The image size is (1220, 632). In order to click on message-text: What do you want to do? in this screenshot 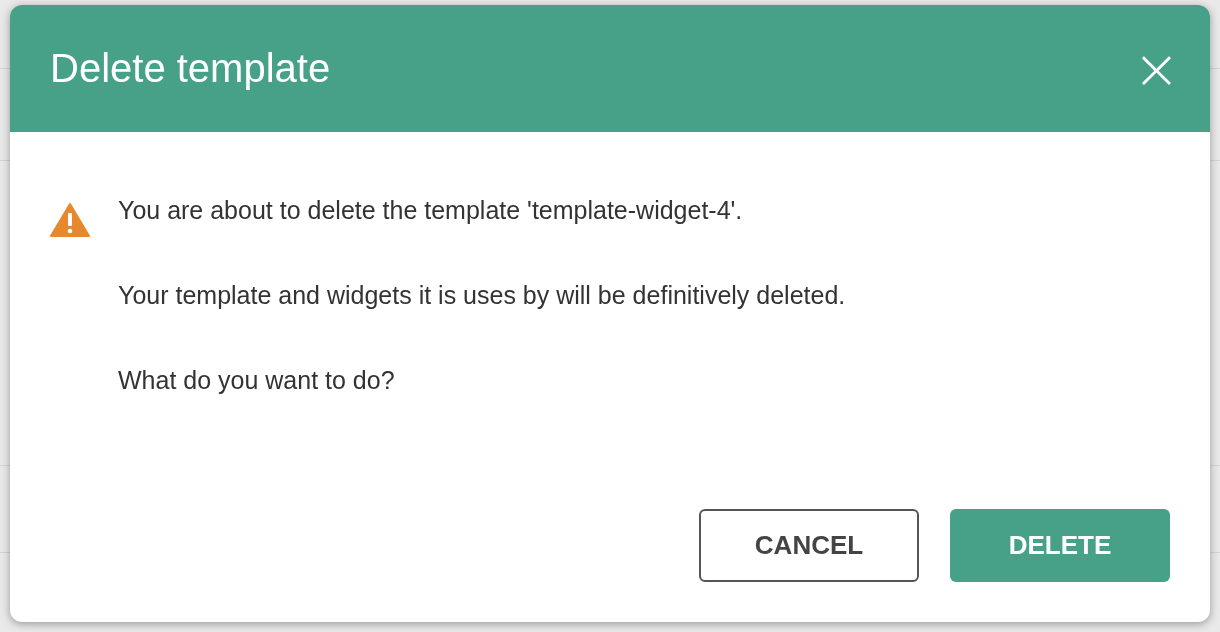, I will do `click(257, 380)`.